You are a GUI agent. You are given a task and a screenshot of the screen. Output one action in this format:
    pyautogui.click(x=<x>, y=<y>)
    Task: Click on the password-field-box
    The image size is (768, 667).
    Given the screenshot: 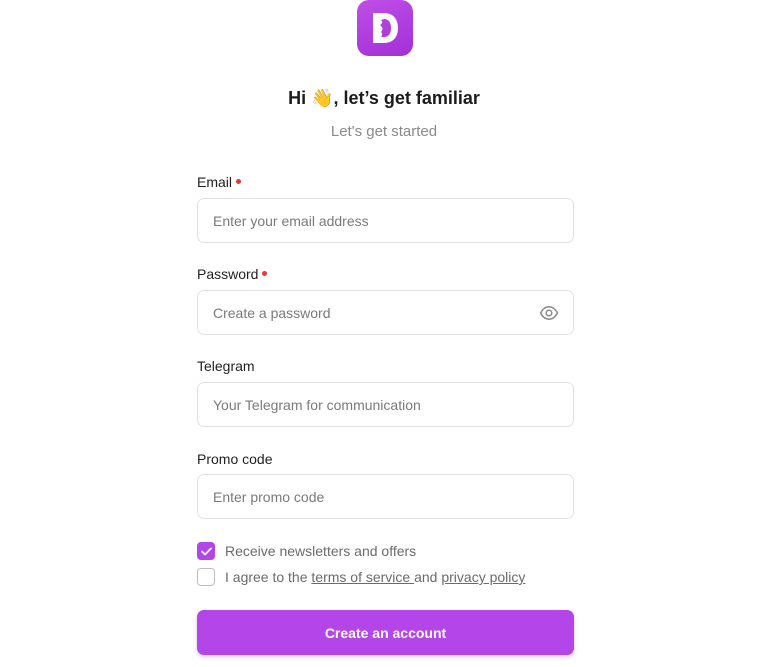 What is the action you would take?
    pyautogui.click(x=385, y=312)
    